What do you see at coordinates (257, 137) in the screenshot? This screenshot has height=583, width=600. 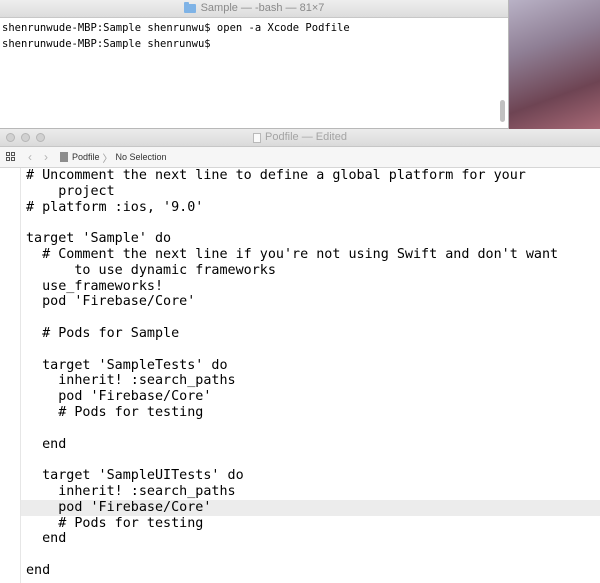 I see `document-icon` at bounding box center [257, 137].